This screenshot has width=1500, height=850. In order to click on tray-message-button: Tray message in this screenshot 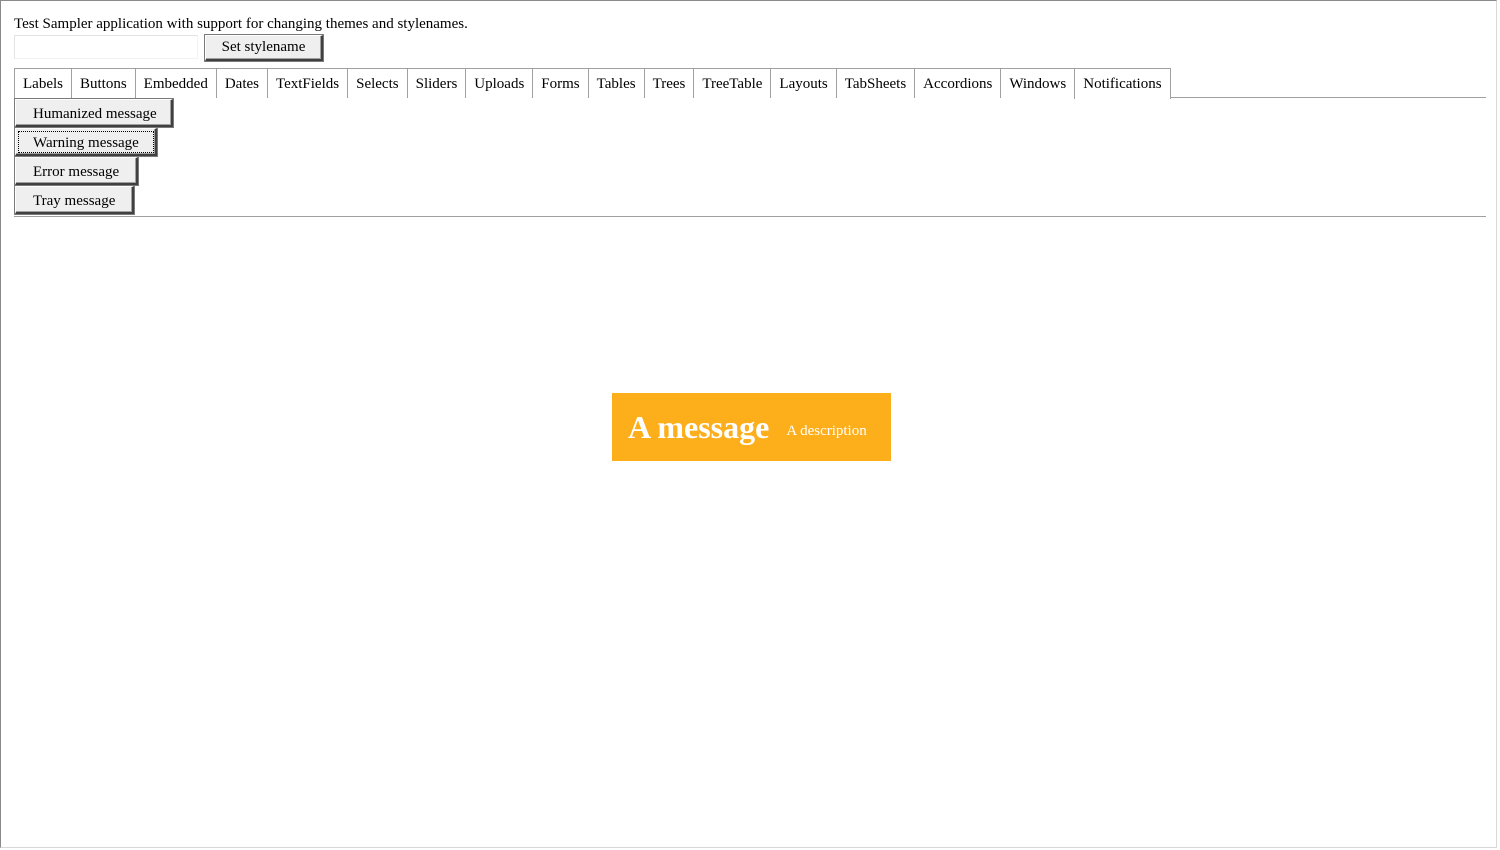, I will do `click(74, 200)`.